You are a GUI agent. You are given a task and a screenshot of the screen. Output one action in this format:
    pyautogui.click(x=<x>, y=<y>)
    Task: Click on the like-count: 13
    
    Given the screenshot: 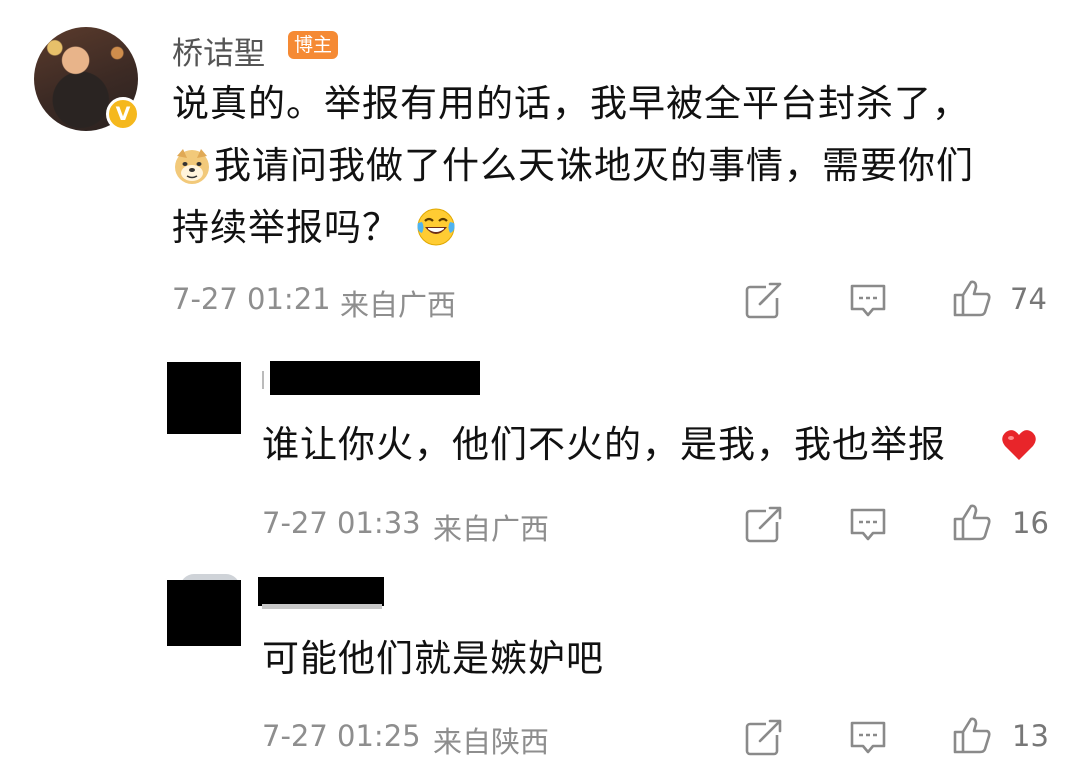 What is the action you would take?
    pyautogui.click(x=1030, y=736)
    